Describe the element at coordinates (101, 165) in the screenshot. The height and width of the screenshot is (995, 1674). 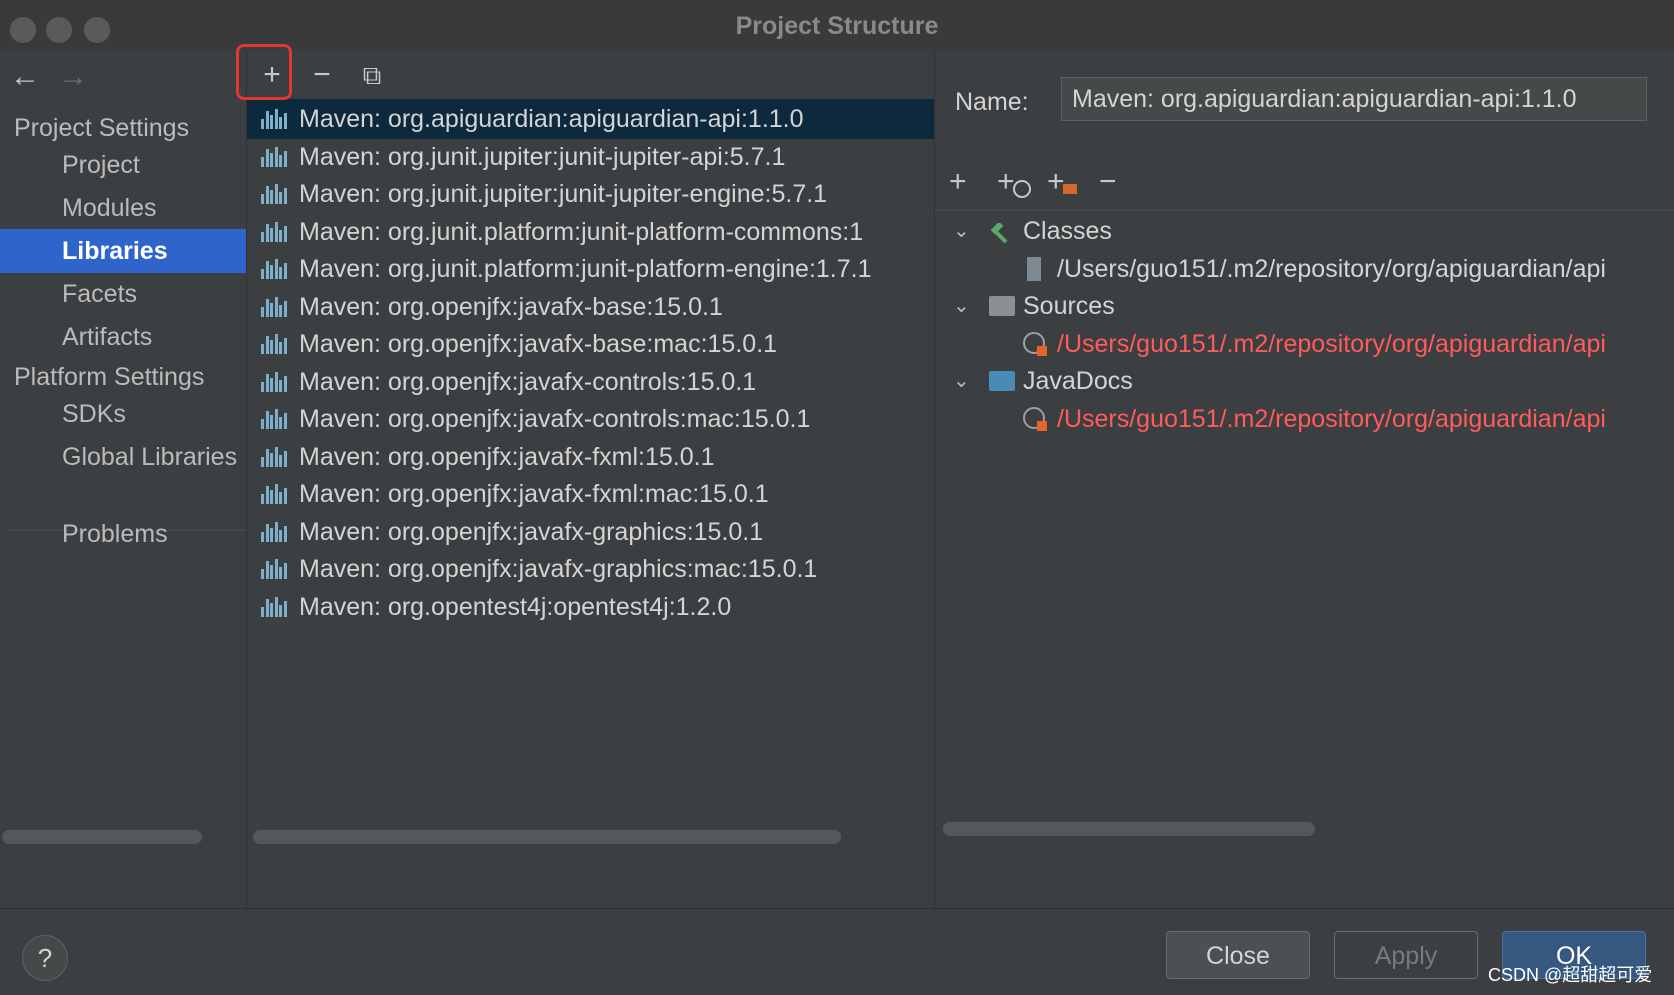
I see `sidebar-item-label: Project` at that location.